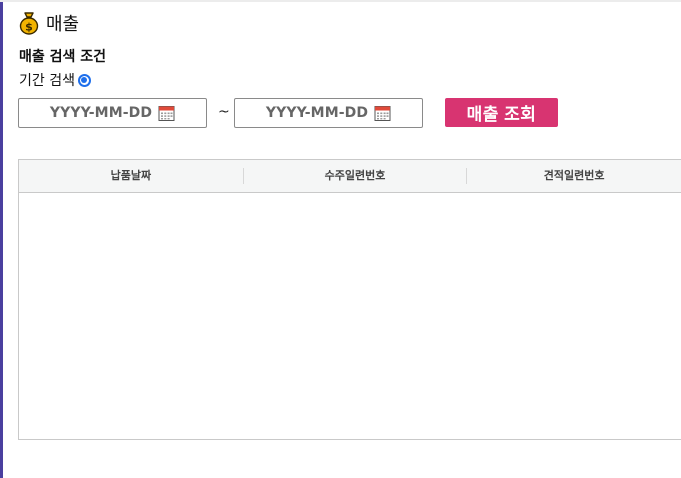 The height and width of the screenshot is (478, 681). What do you see at coordinates (317, 113) in the screenshot?
I see `end-date-placeholder: YYYY-MM-DD` at bounding box center [317, 113].